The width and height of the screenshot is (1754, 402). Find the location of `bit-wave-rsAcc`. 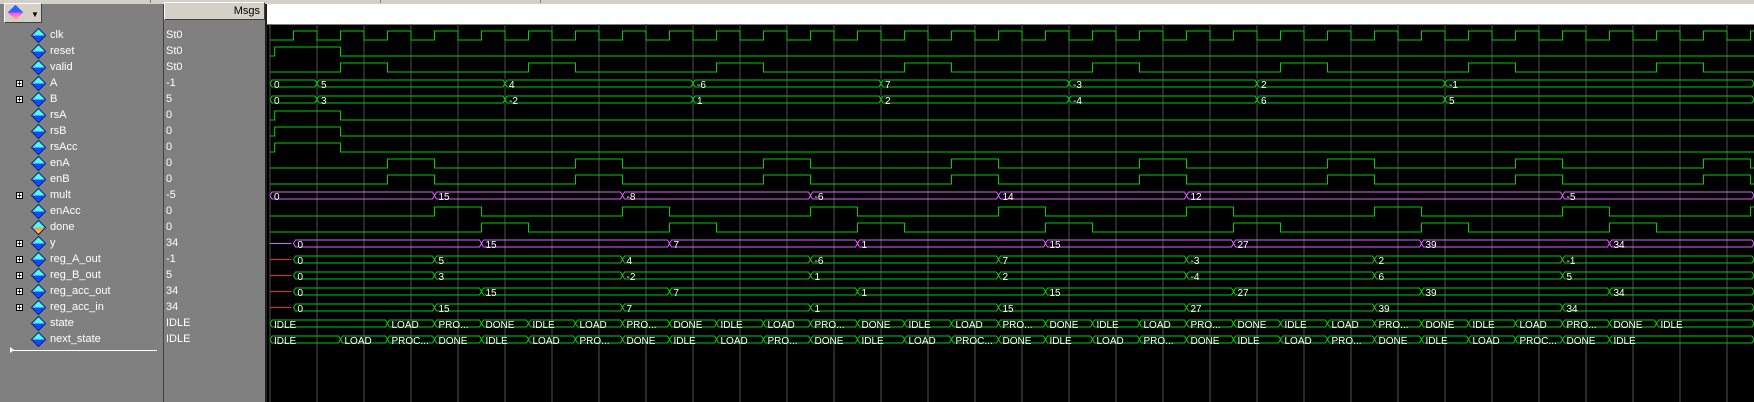

bit-wave-rsAcc is located at coordinates (1012, 147).